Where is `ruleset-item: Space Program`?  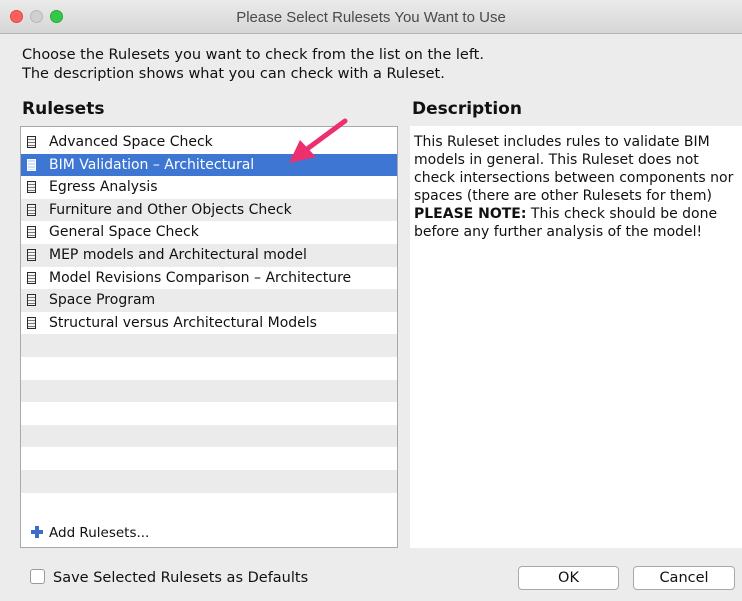 ruleset-item: Space Program is located at coordinates (209, 300).